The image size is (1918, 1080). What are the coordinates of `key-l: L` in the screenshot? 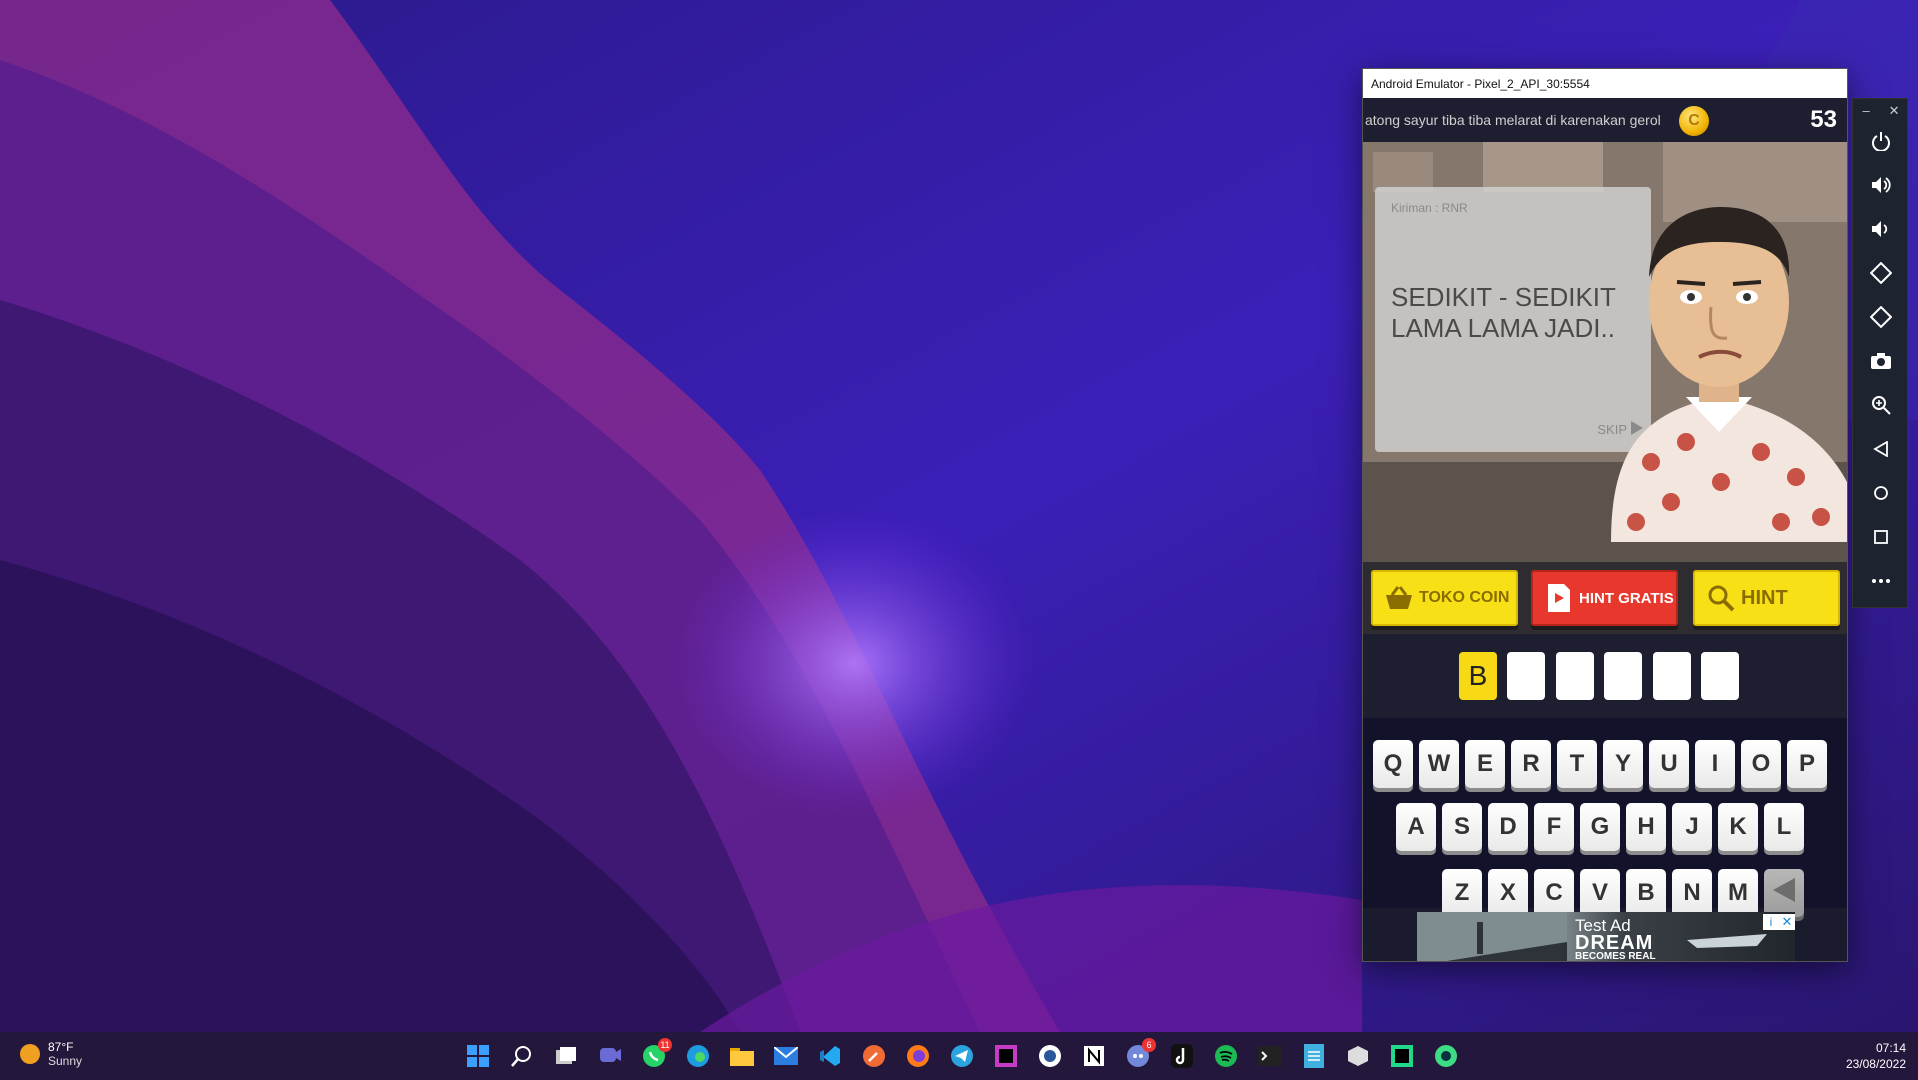 It's located at (1784, 827).